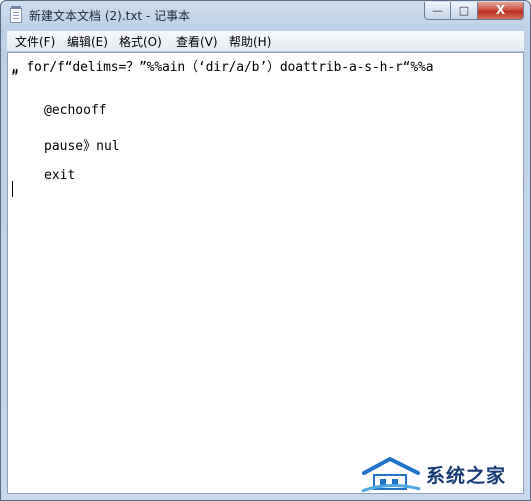 Image resolution: width=531 pixels, height=501 pixels. What do you see at coordinates (87, 41) in the screenshot?
I see `menu-edit: 编辑(E)` at bounding box center [87, 41].